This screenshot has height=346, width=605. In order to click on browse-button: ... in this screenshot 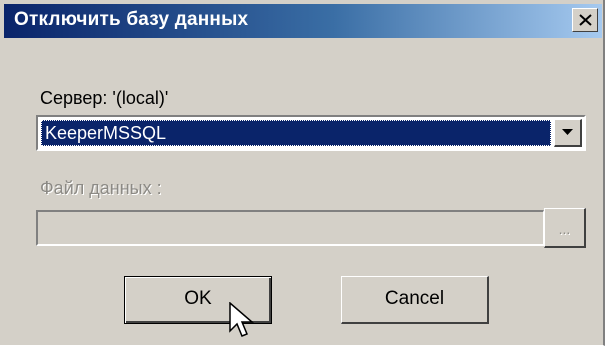, I will do `click(565, 228)`.